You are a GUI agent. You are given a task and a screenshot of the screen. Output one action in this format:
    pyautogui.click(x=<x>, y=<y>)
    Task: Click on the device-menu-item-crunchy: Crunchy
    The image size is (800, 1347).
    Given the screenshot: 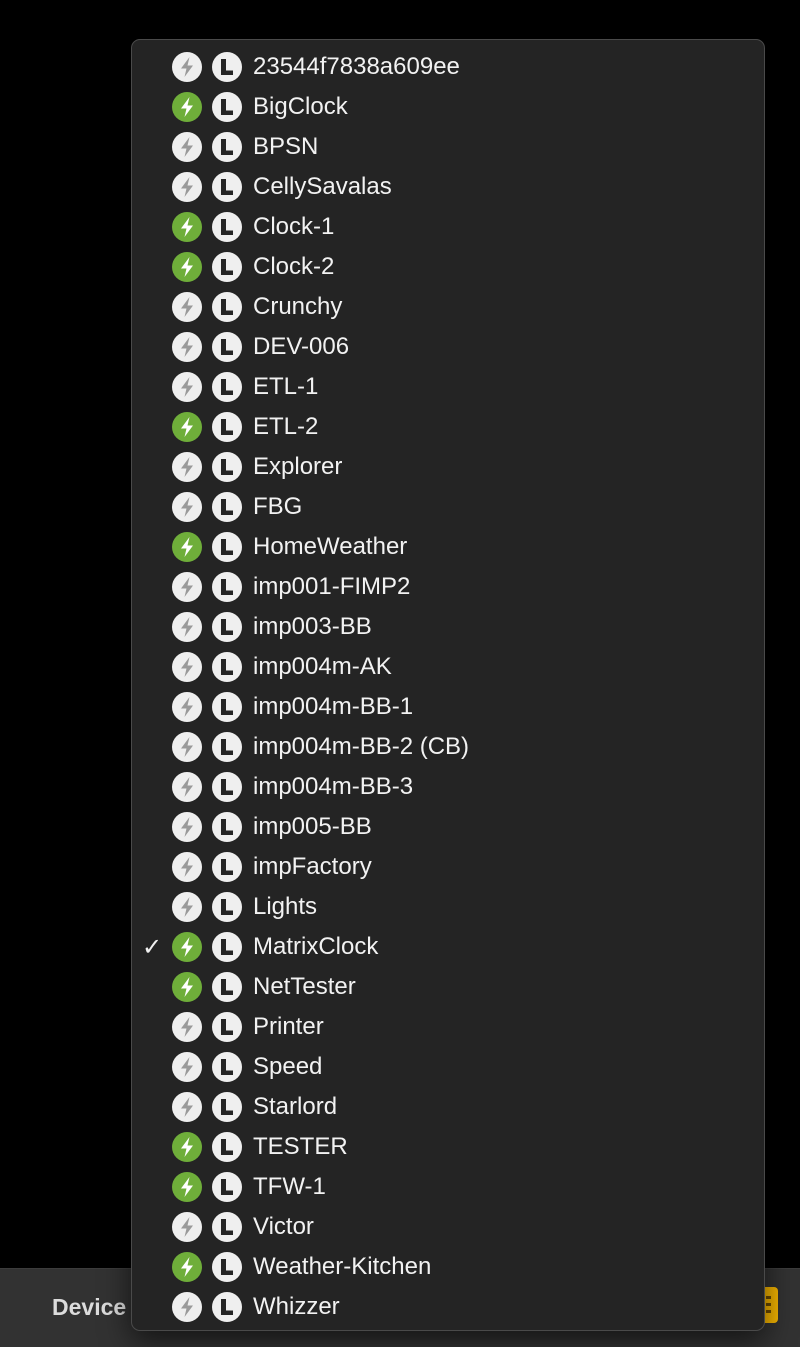 What is the action you would take?
    pyautogui.click(x=448, y=307)
    